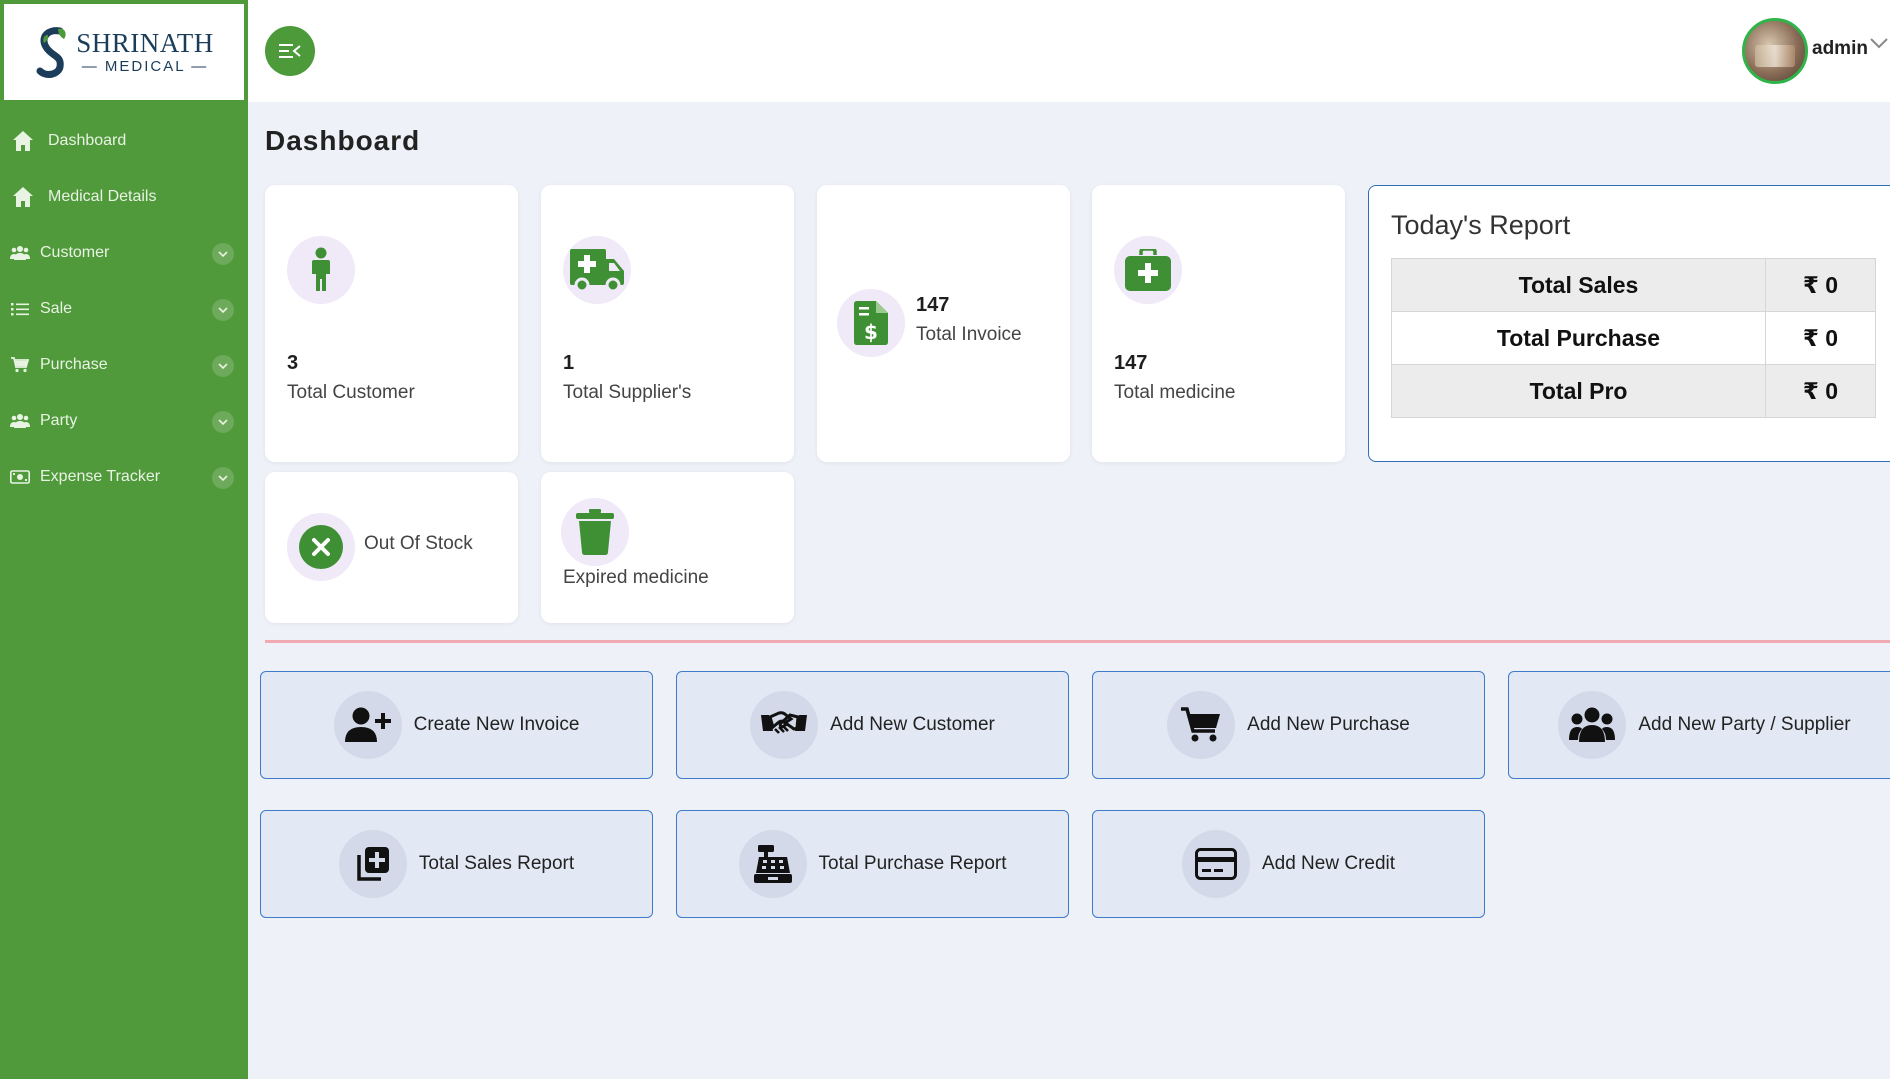 The image size is (1890, 1079). What do you see at coordinates (969, 334) in the screenshot?
I see `stat-label: Total Invoice` at bounding box center [969, 334].